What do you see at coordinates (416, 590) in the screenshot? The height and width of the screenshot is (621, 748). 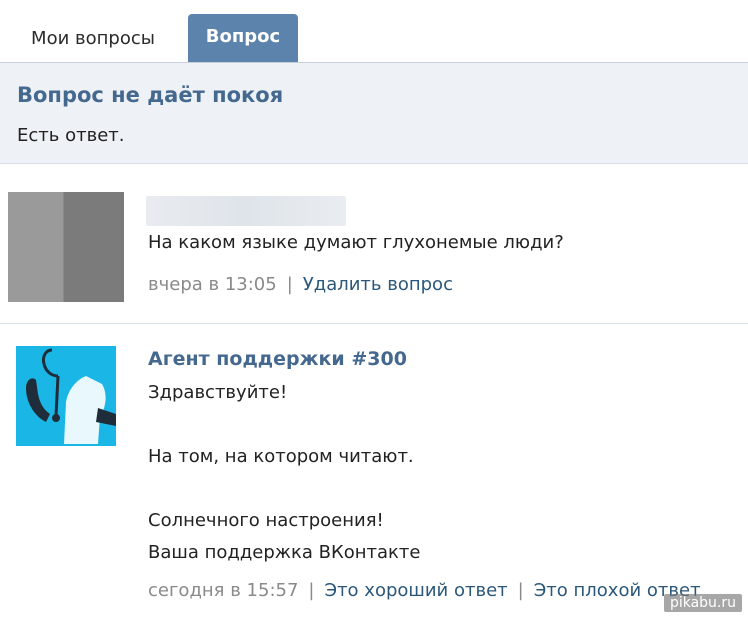 I see `good-answer-link: Это хороший ответ` at bounding box center [416, 590].